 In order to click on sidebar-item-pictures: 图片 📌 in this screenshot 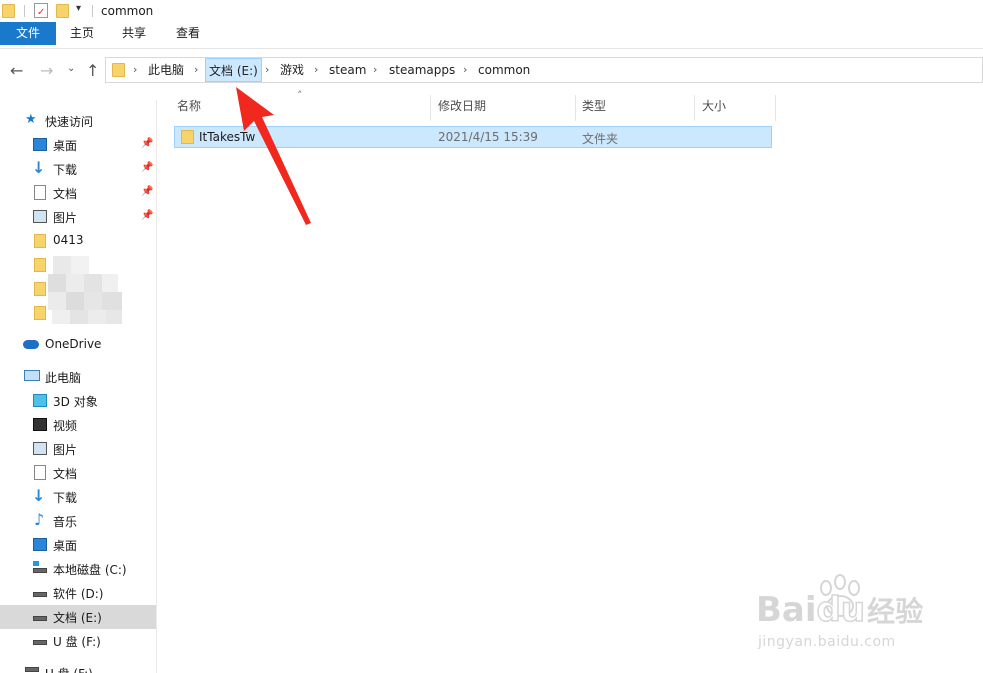, I will do `click(78, 217)`.